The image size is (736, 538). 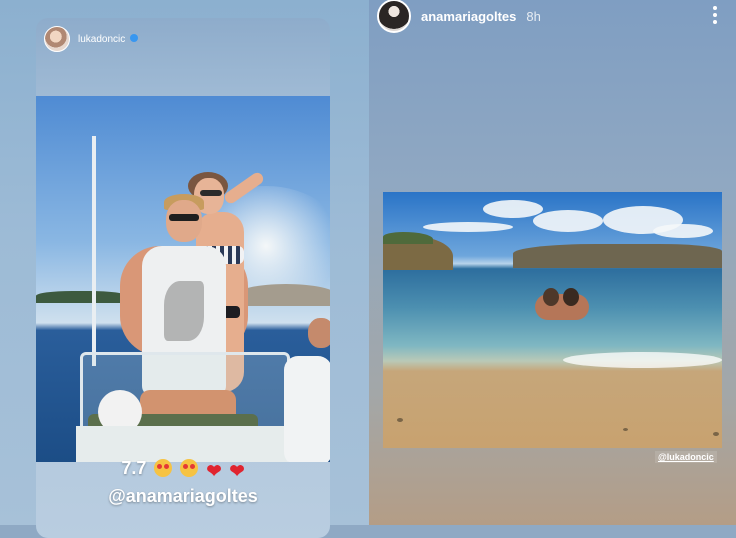 I want to click on boat-deck, so click(x=182, y=444).